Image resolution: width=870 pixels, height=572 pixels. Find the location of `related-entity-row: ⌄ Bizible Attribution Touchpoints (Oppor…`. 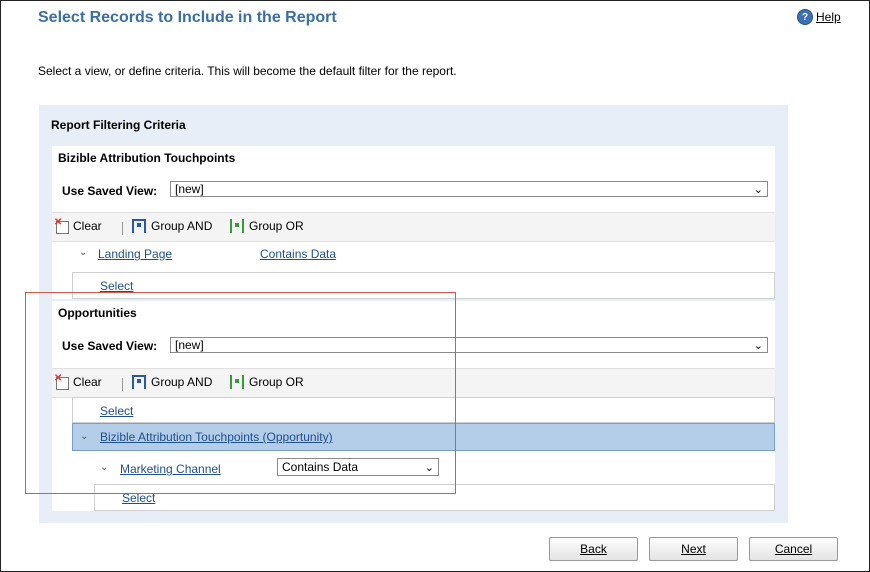

related-entity-row: ⌄ Bizible Attribution Touchpoints (Oppor… is located at coordinates (423, 437).